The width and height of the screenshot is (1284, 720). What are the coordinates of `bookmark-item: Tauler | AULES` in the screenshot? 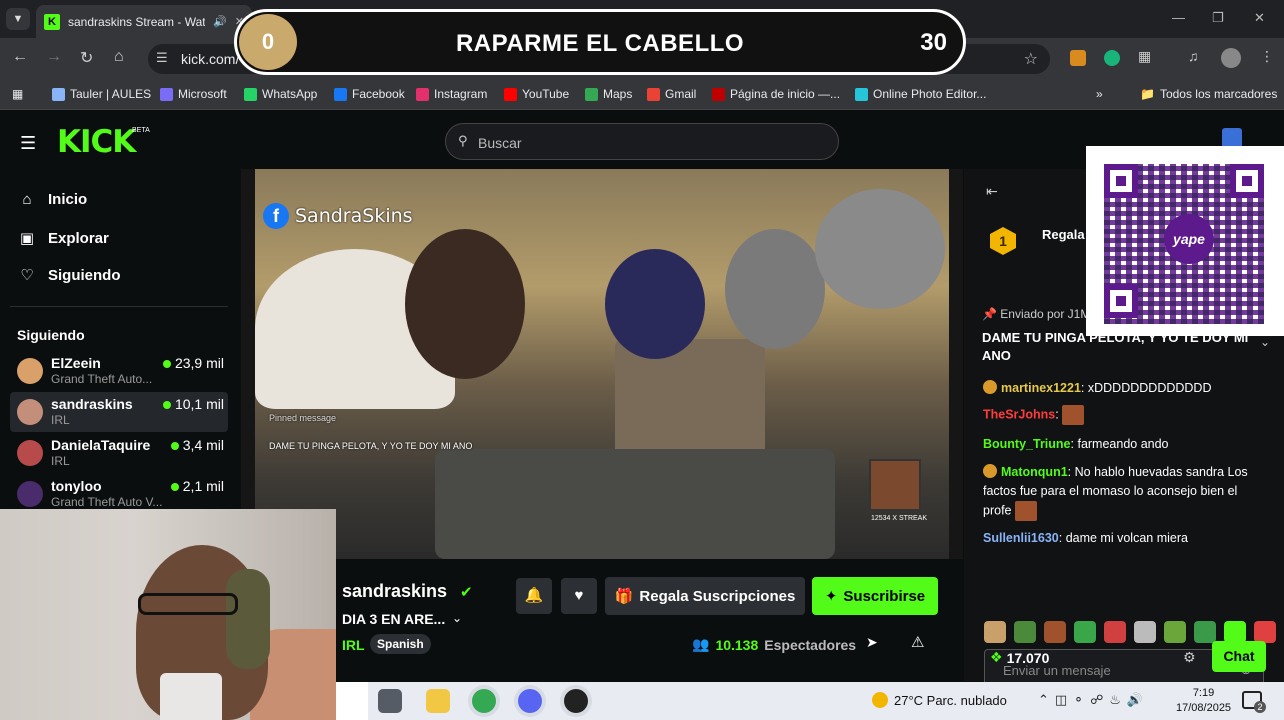 It's located at (101, 94).